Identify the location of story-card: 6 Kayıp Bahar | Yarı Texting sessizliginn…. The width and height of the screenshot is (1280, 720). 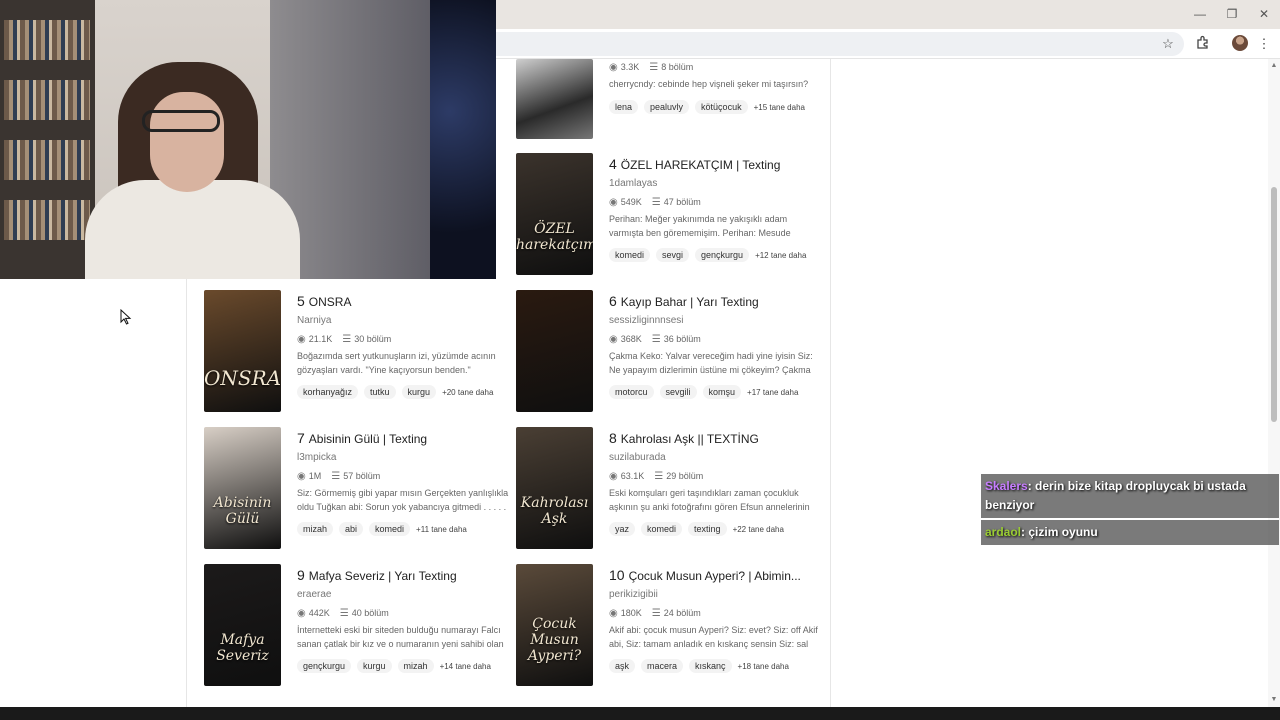
(666, 352).